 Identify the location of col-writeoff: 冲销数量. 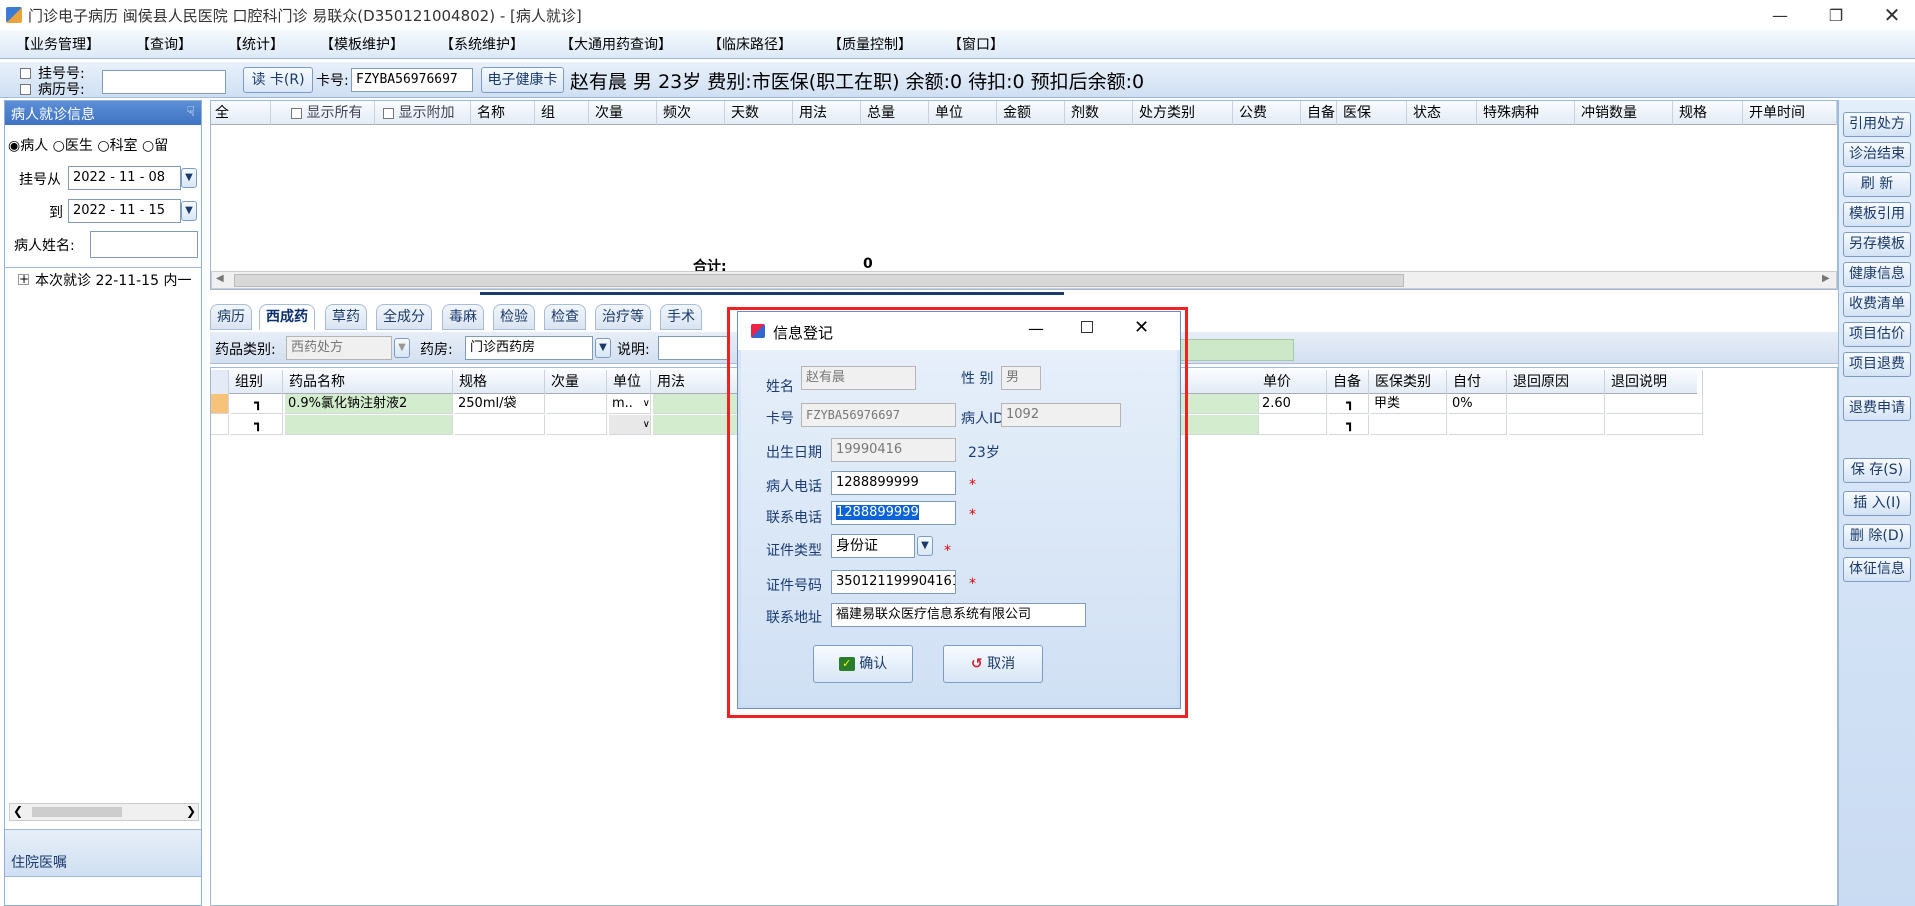
(1625, 113).